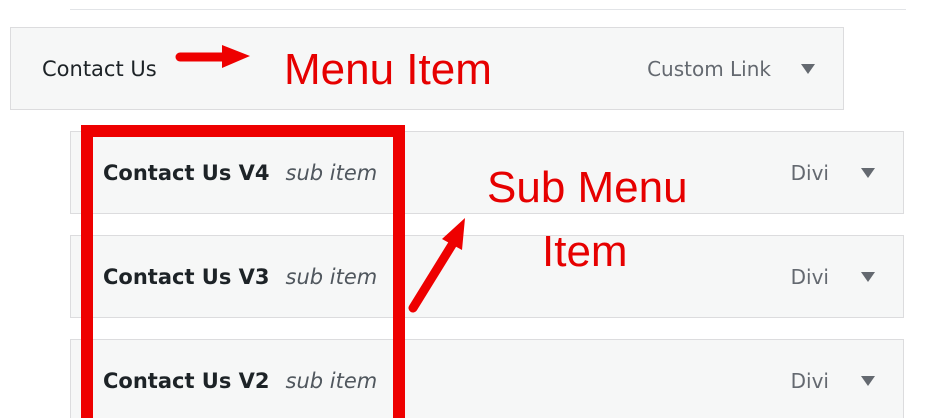 This screenshot has width=939, height=418. I want to click on top-divider, so click(488, 9).